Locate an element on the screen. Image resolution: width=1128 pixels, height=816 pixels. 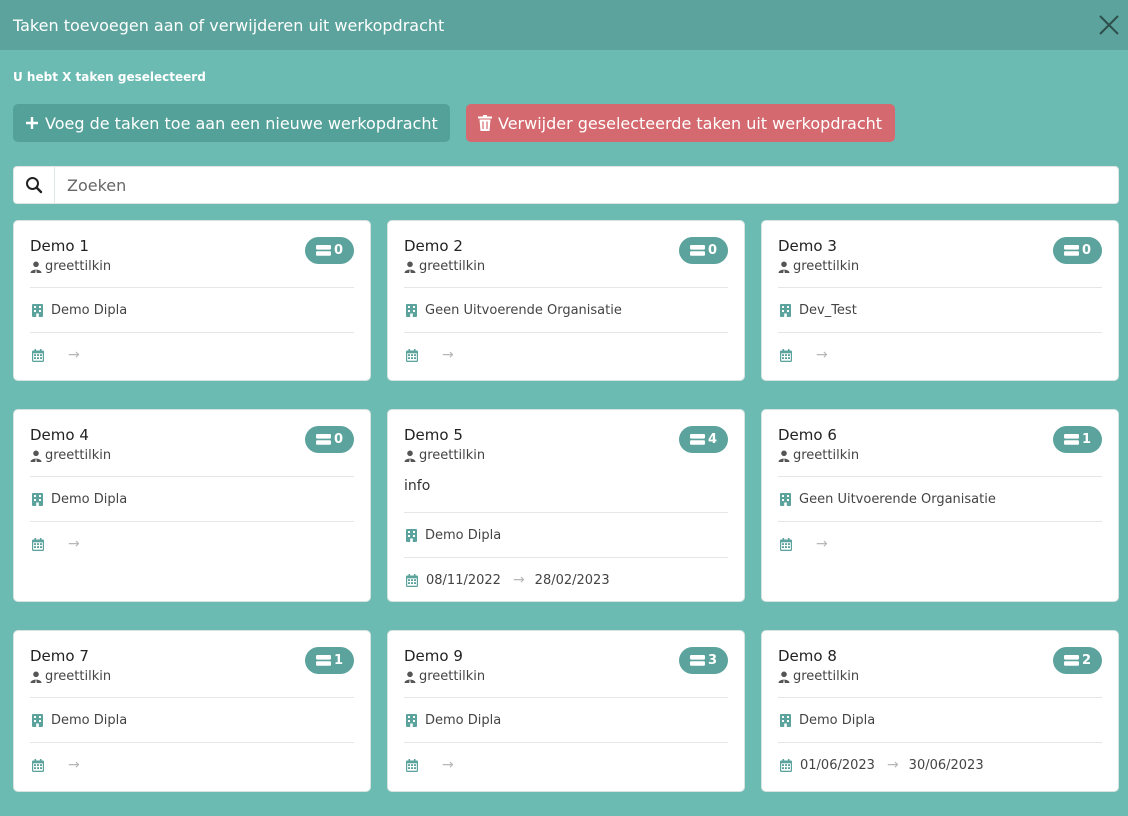
task-count-badge: 4 is located at coordinates (703, 439).